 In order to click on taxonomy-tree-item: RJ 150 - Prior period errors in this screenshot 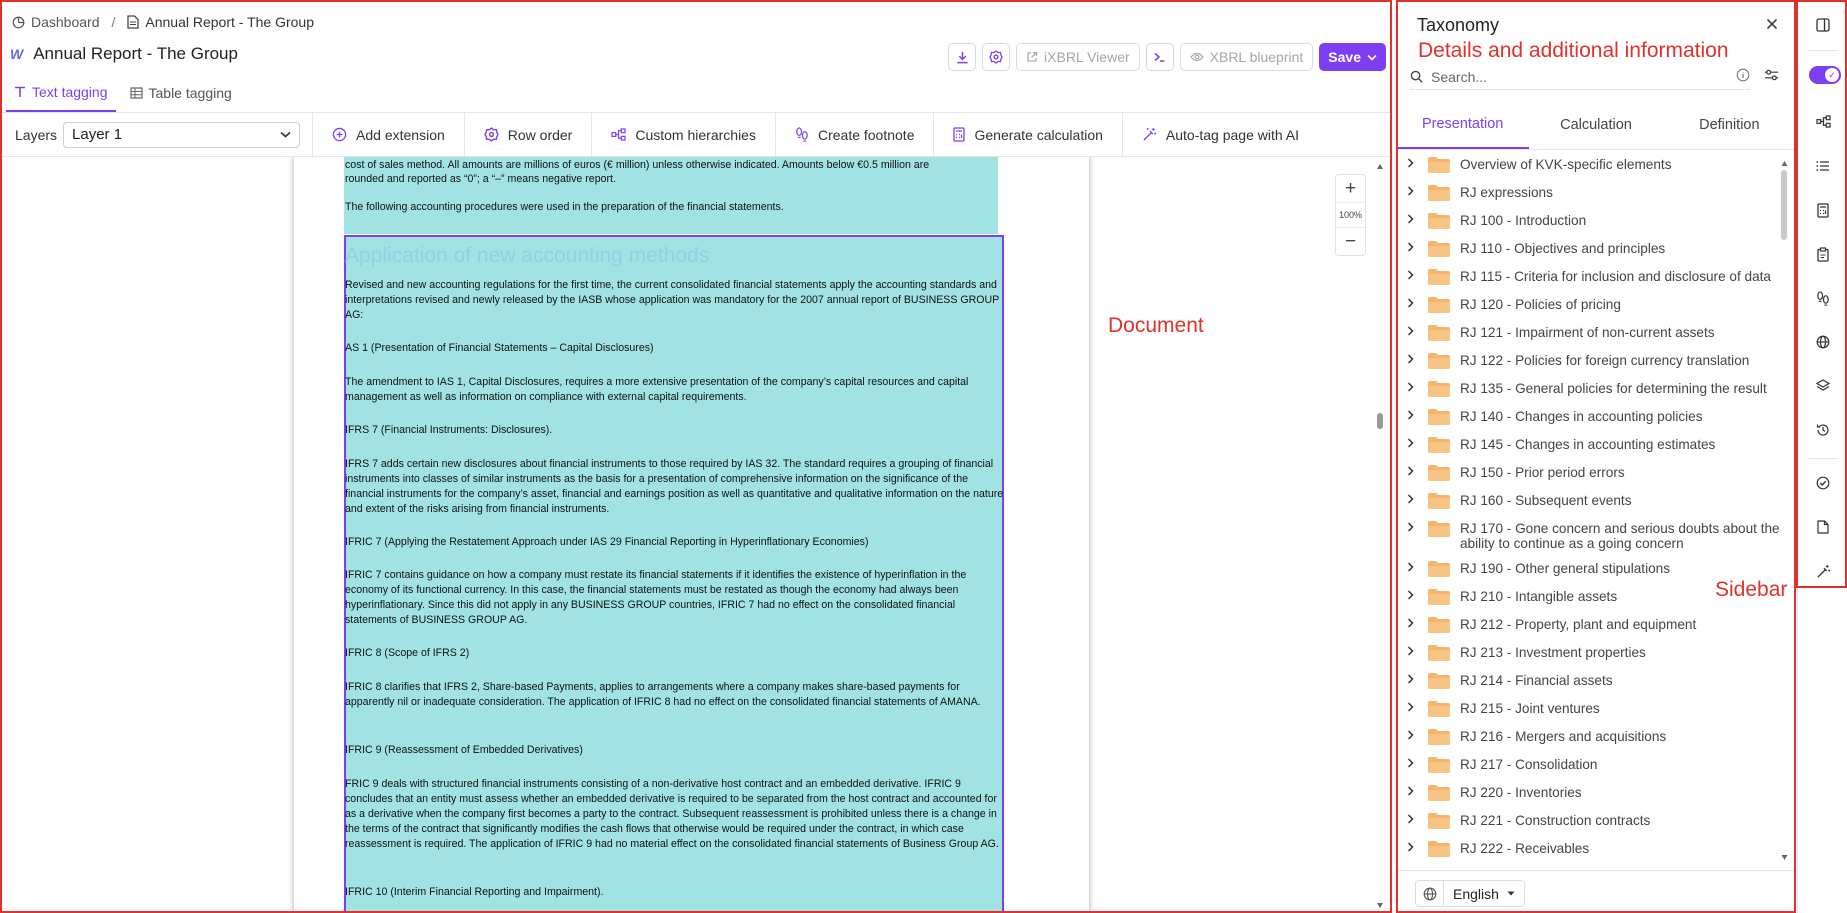, I will do `click(1592, 474)`.